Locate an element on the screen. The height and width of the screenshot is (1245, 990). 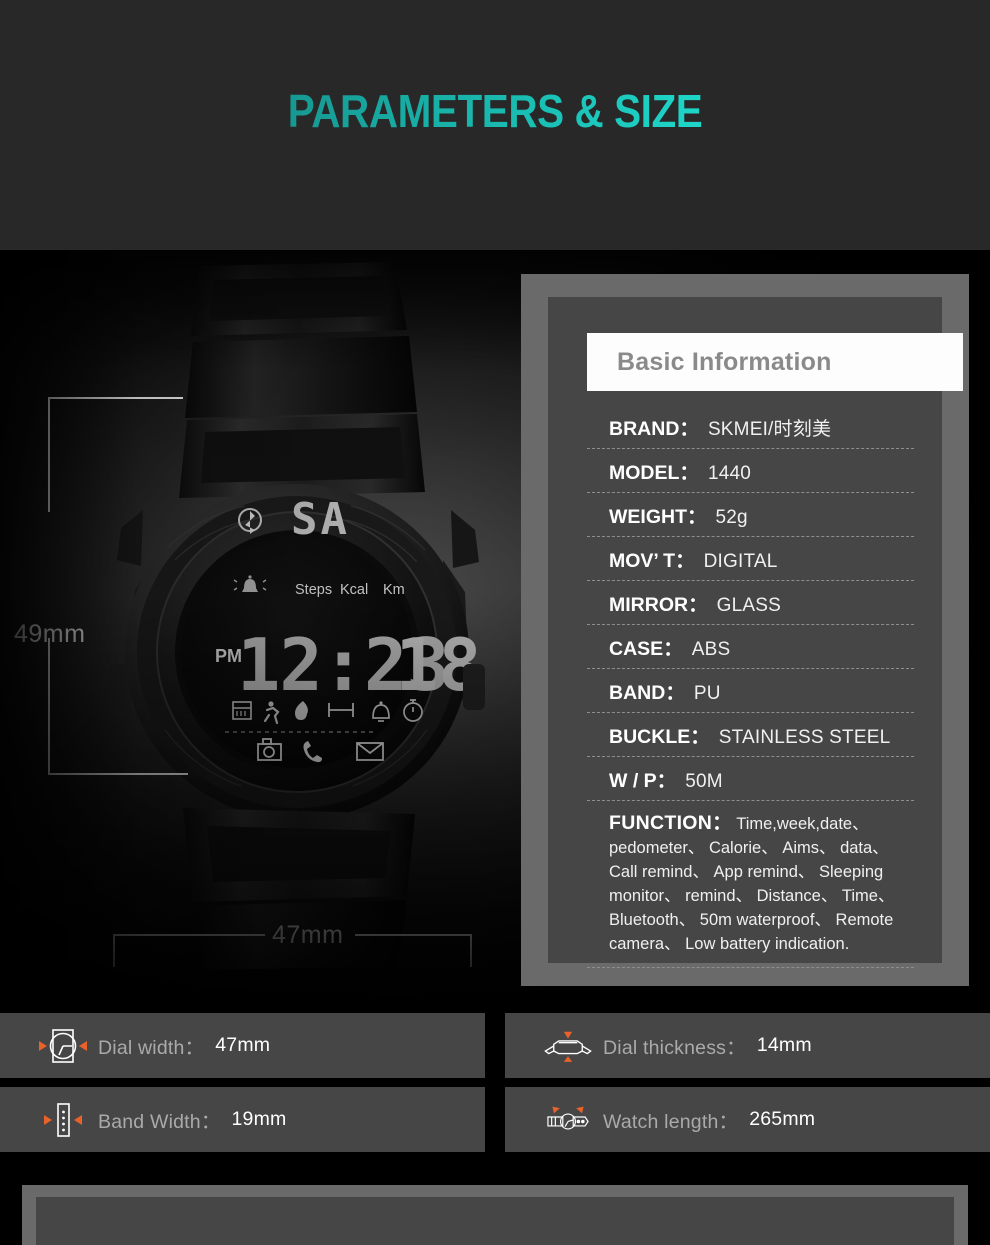
info-bar-dial-thickness: Dial thickness： 14mm is located at coordinates (747, 1045).